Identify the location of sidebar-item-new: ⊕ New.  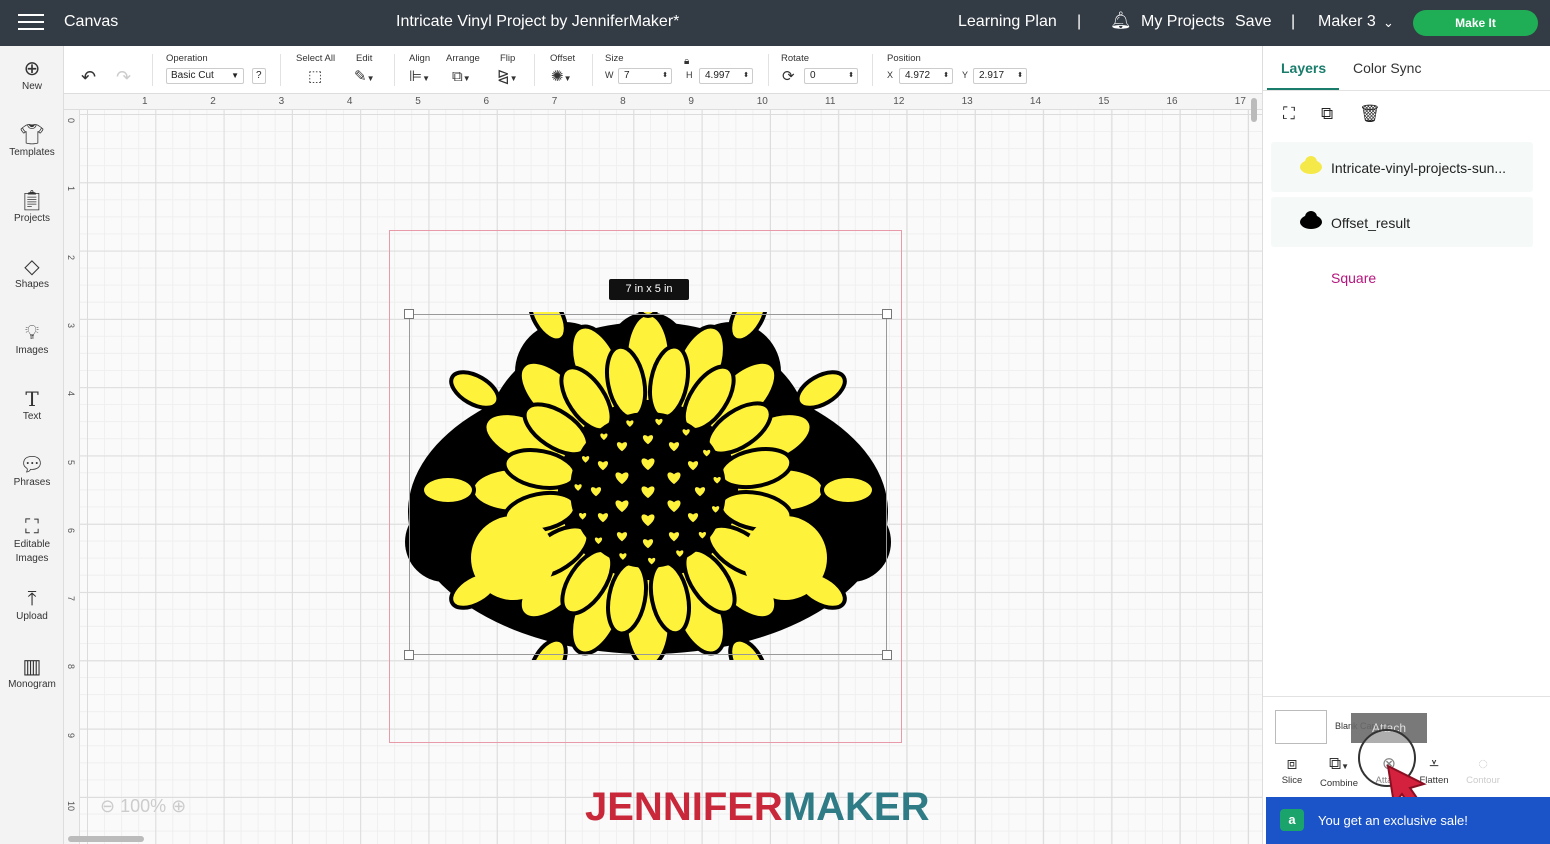
(32, 76).